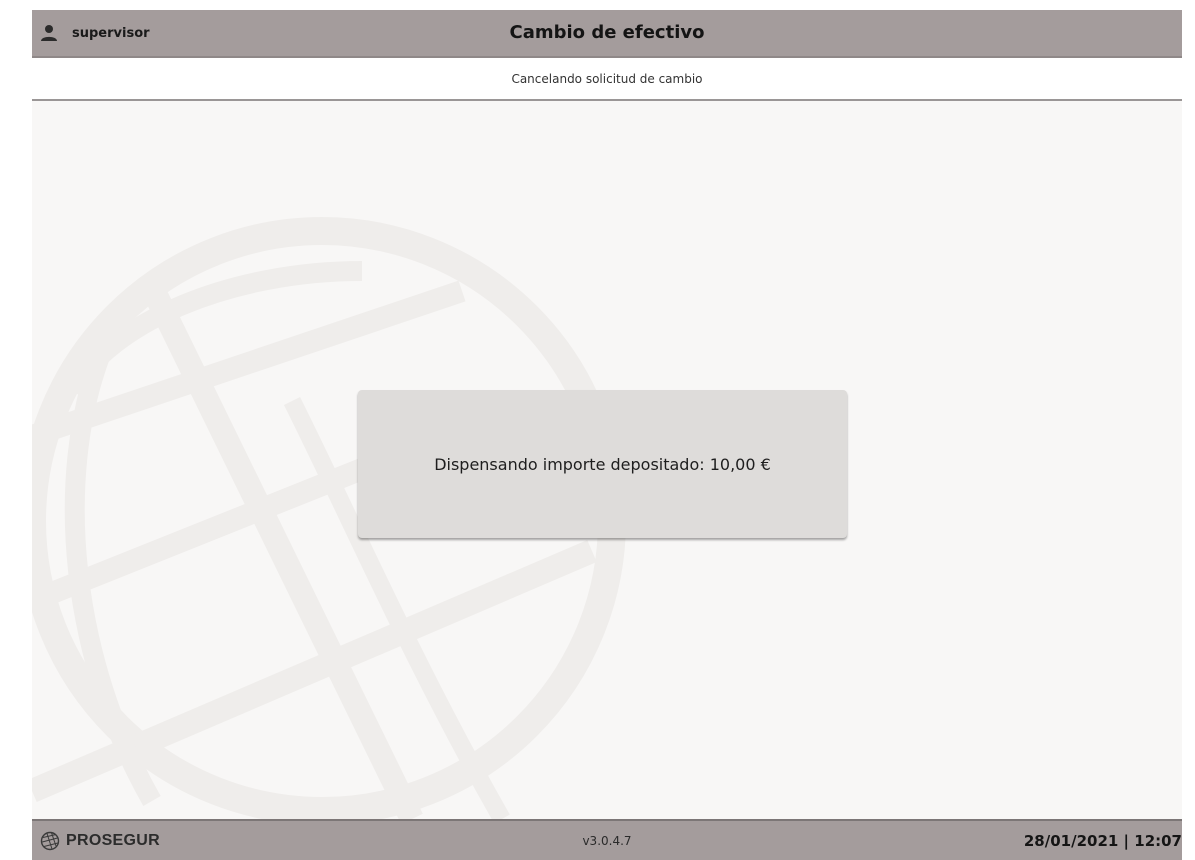 The image size is (1195, 860). What do you see at coordinates (1102, 841) in the screenshot?
I see `datetime-label: 28/01/2021 | 12:07` at bounding box center [1102, 841].